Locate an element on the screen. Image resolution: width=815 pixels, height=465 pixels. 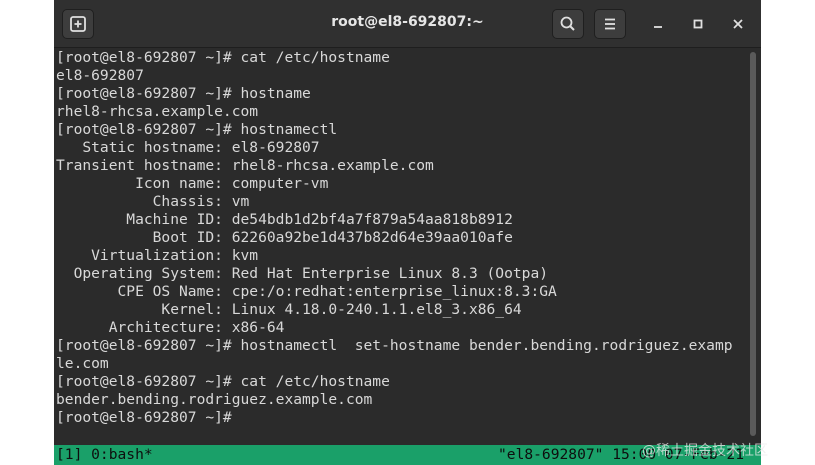
hamburger-menu-icon is located at coordinates (610, 24).